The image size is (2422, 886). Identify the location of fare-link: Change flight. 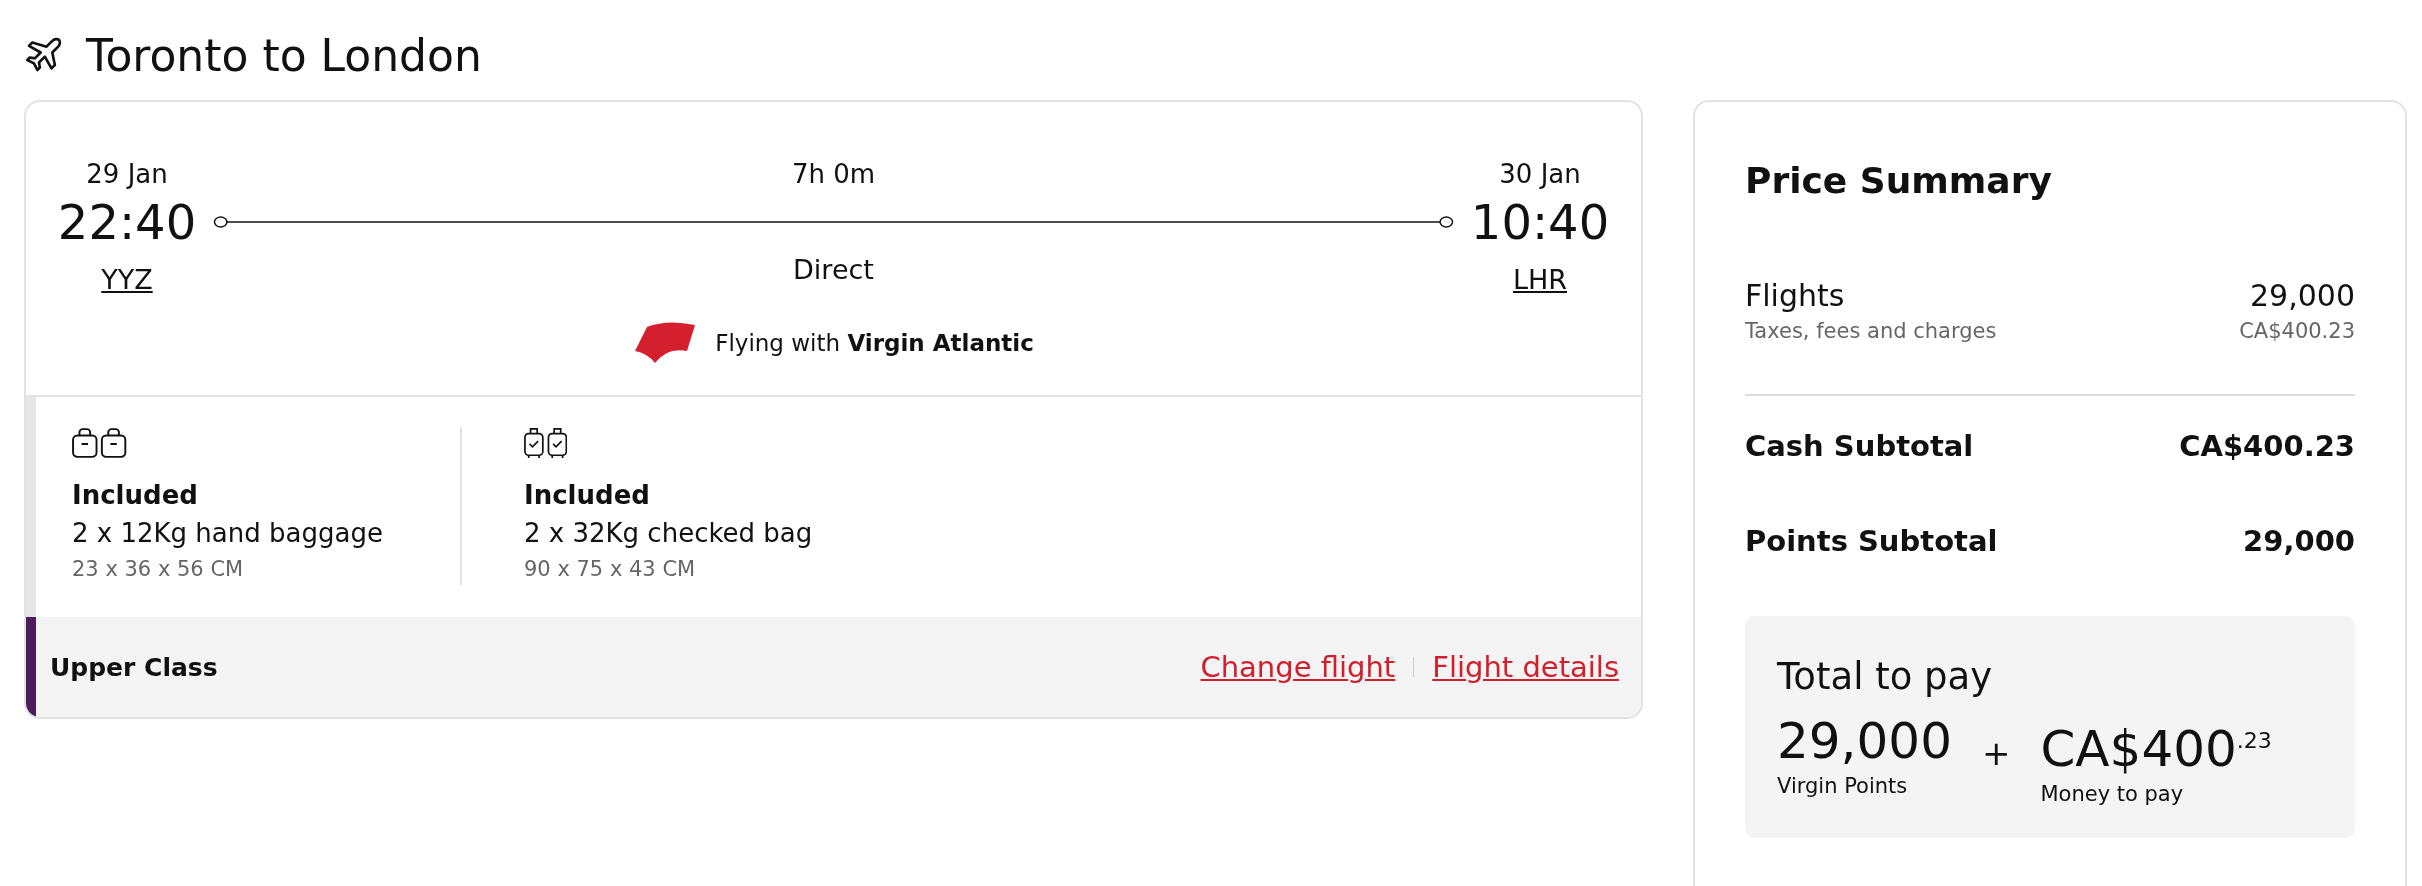
(1298, 667).